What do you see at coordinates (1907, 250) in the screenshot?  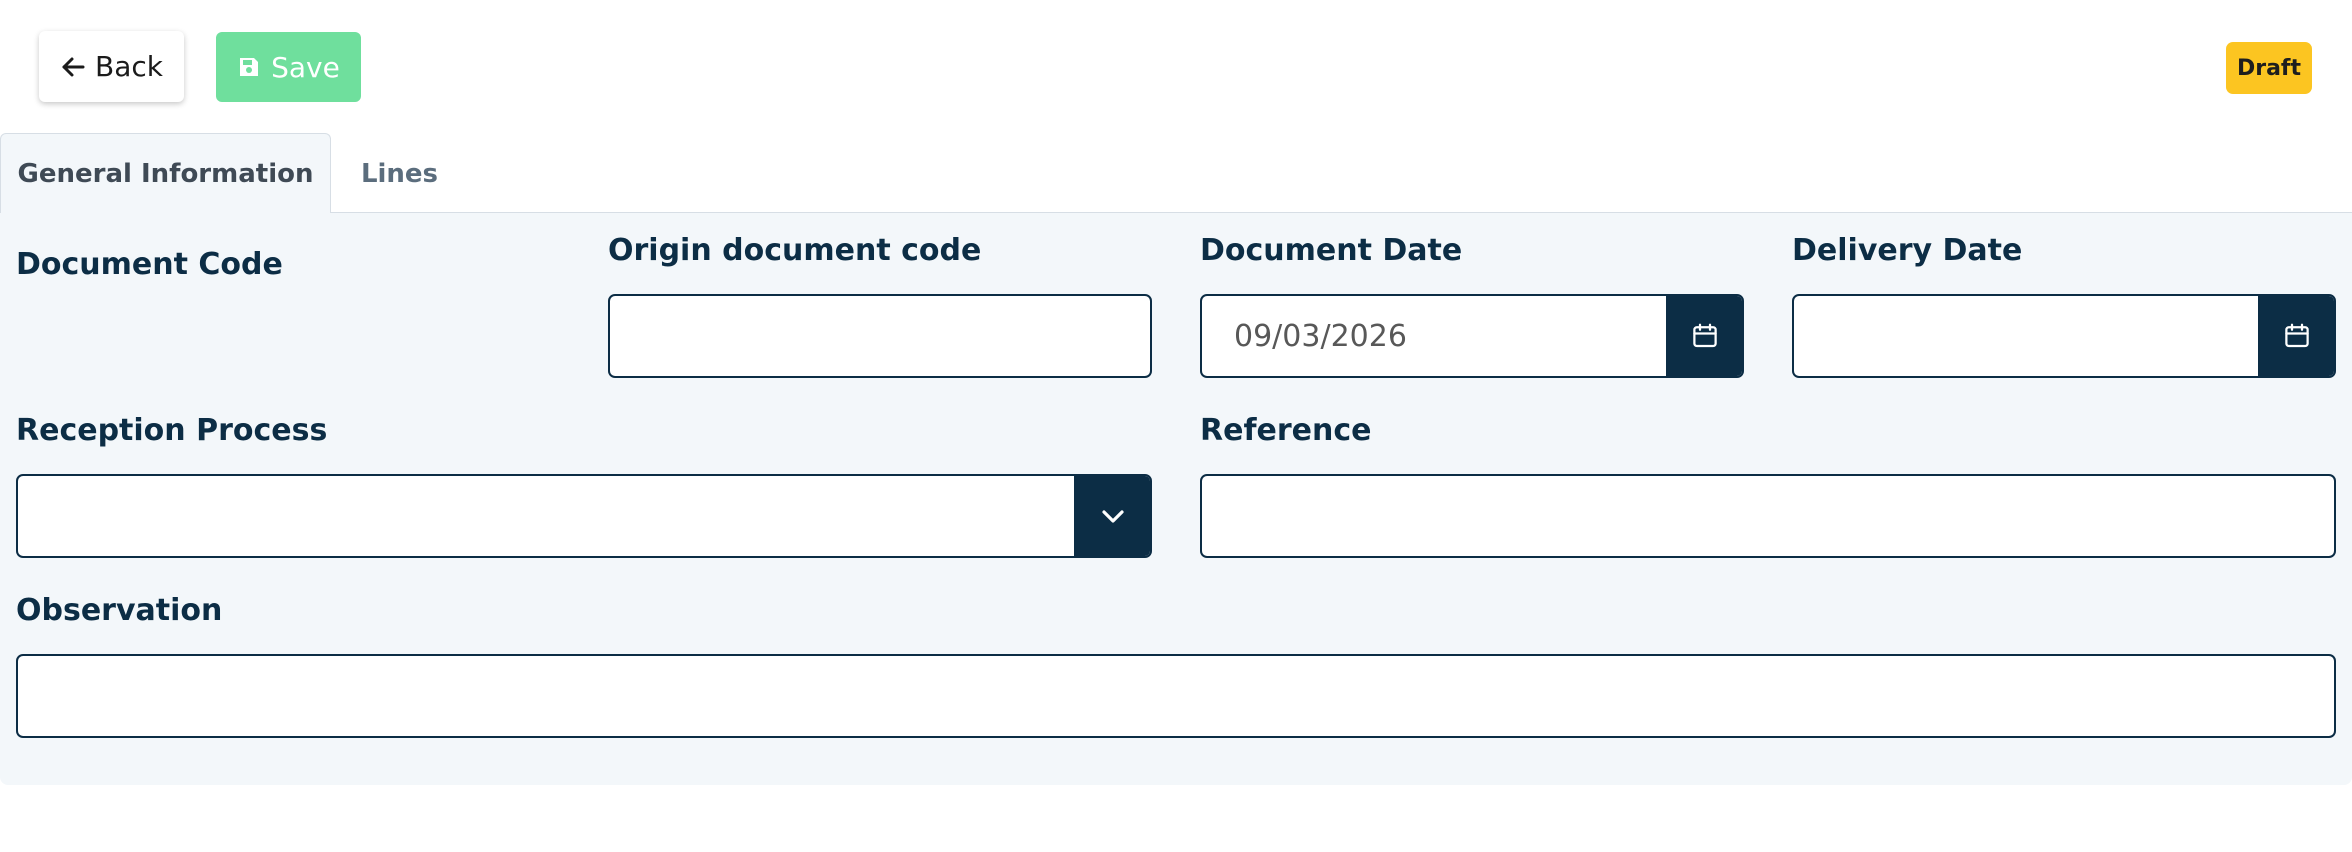 I see `delivery-date-label: Delivery Date` at bounding box center [1907, 250].